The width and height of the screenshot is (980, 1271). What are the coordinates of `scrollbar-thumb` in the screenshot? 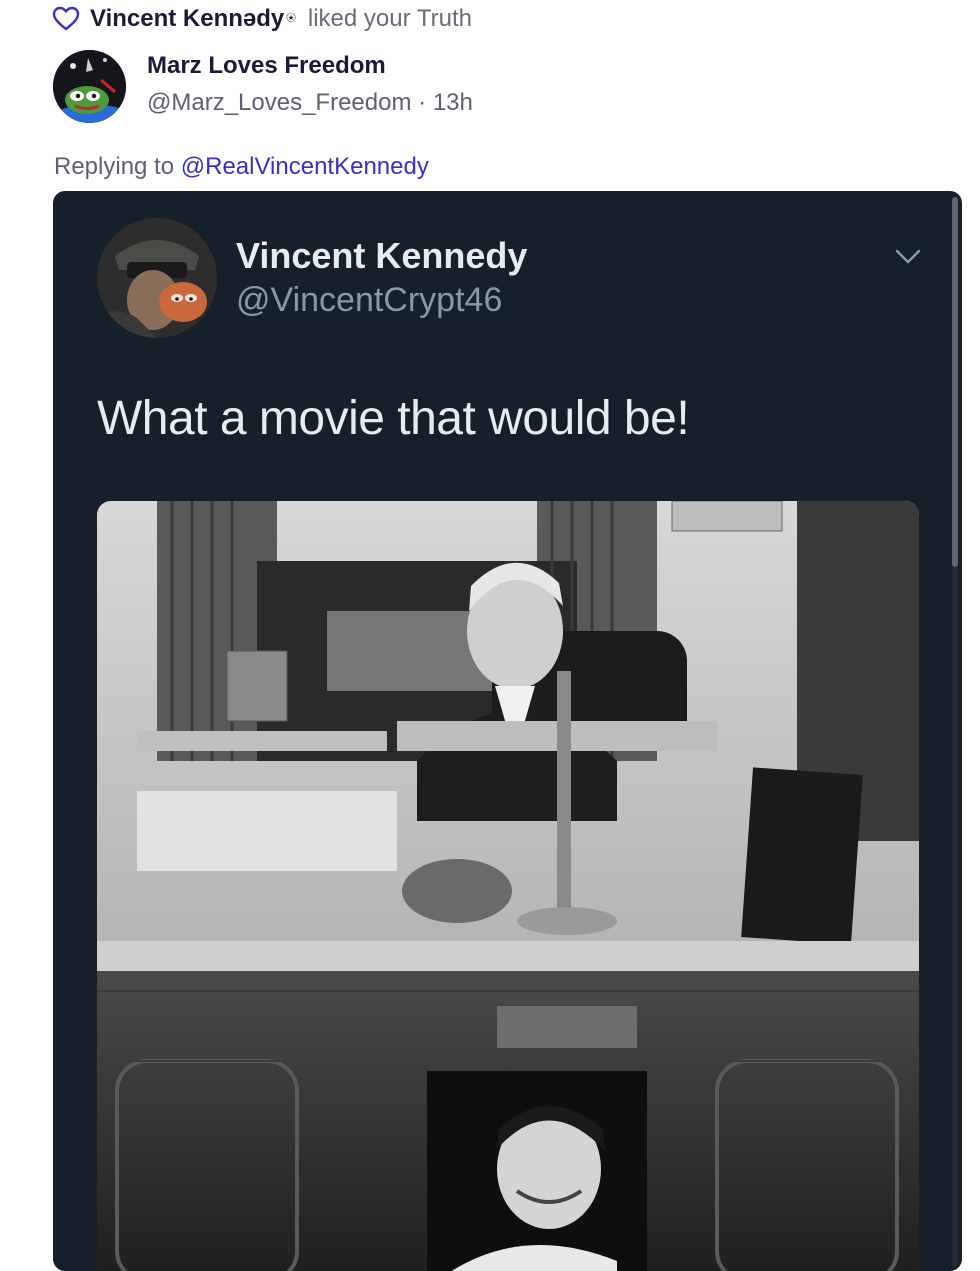 It's located at (955, 382).